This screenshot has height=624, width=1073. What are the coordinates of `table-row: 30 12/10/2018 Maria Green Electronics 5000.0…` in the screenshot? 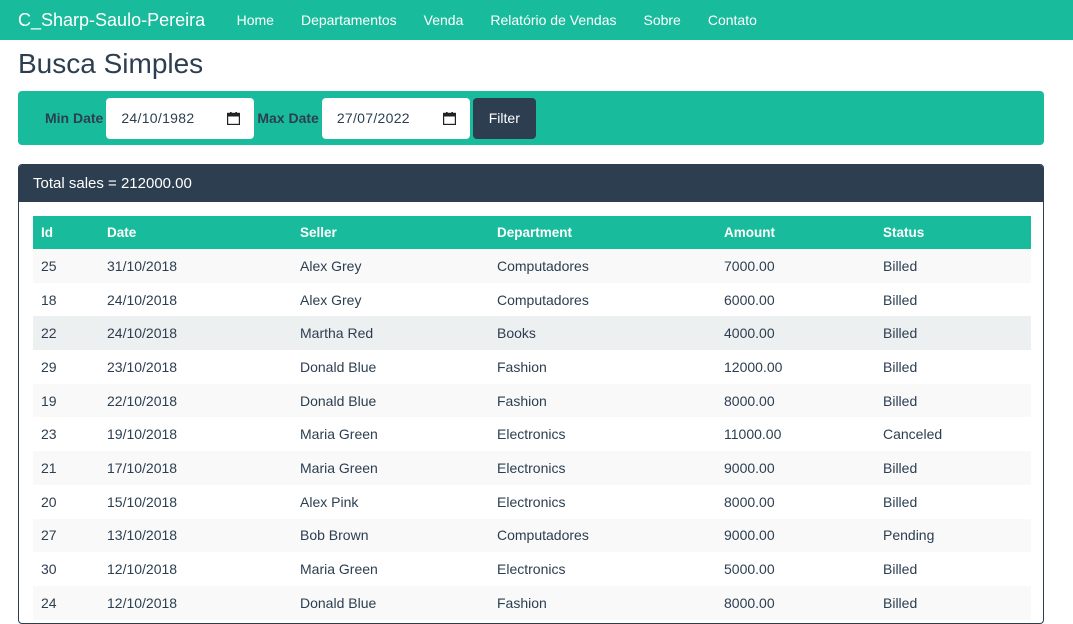 It's located at (532, 569).